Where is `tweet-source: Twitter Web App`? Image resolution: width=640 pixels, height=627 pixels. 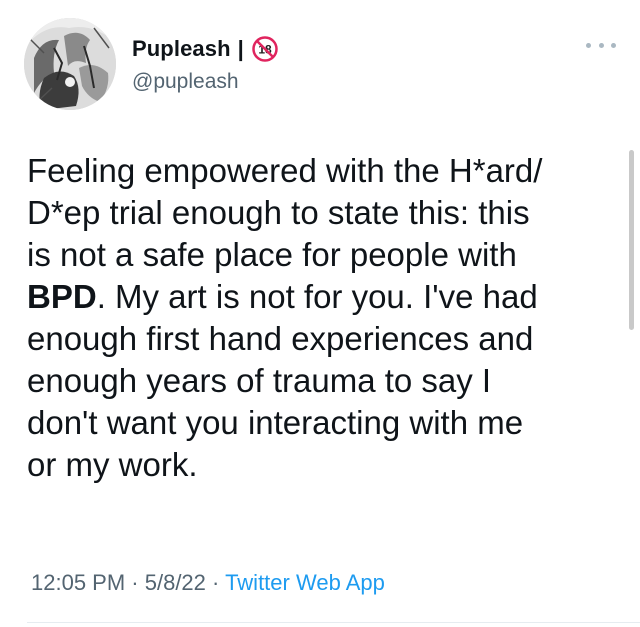 tweet-source: Twitter Web App is located at coordinates (305, 582).